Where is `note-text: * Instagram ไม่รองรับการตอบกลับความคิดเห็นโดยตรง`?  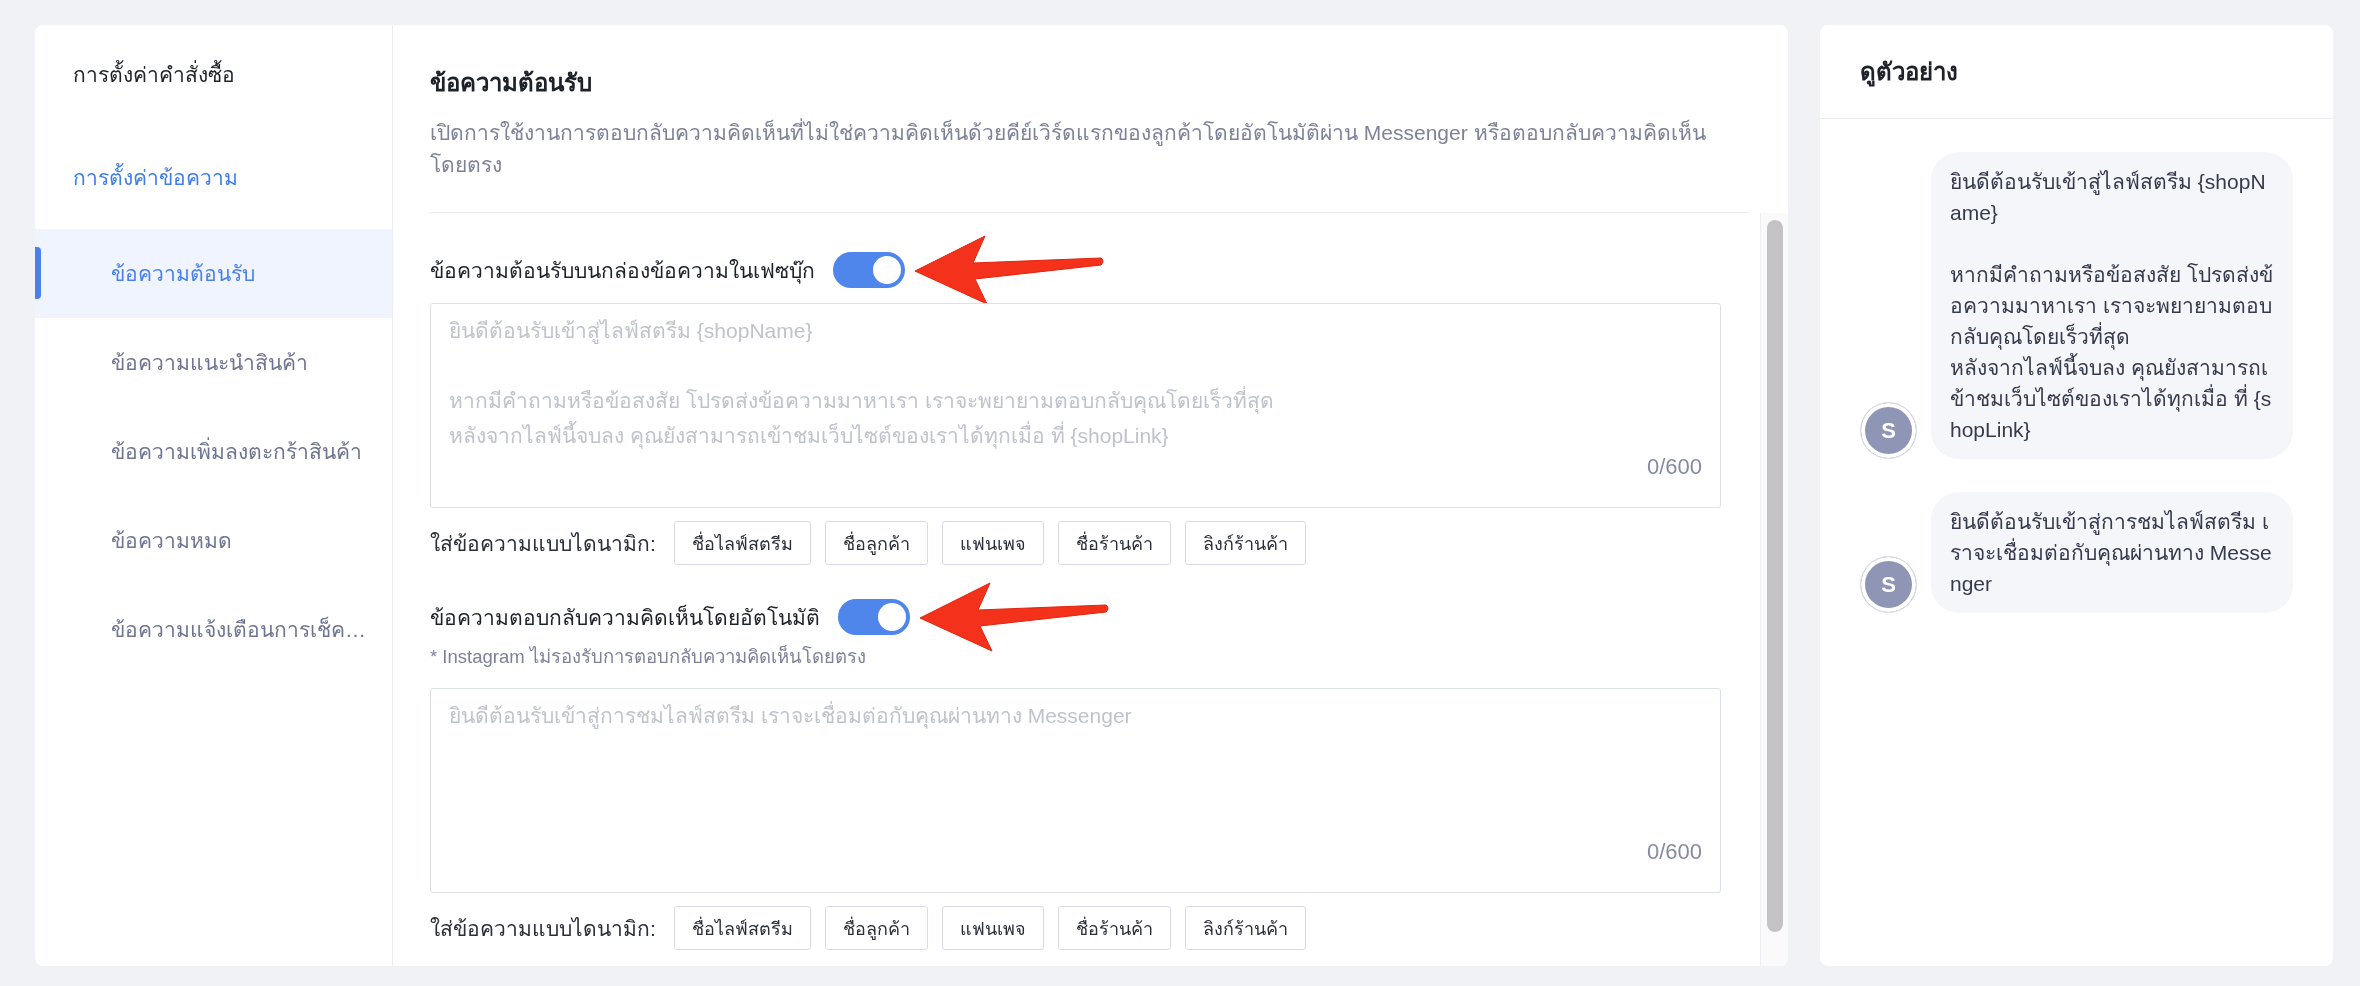 note-text: * Instagram ไม่รองรับการตอบกลับความคิดเห็นโดยตรง is located at coordinates (648, 657).